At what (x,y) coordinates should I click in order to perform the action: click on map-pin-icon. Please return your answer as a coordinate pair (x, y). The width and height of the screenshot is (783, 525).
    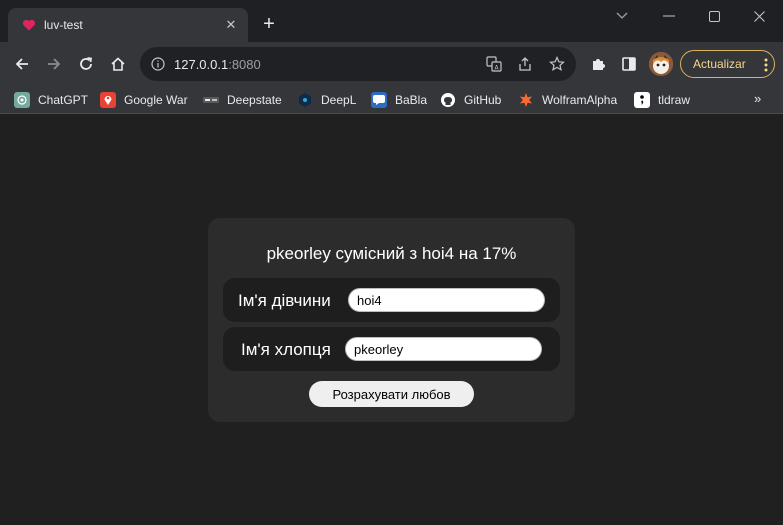
    Looking at the image, I should click on (108, 100).